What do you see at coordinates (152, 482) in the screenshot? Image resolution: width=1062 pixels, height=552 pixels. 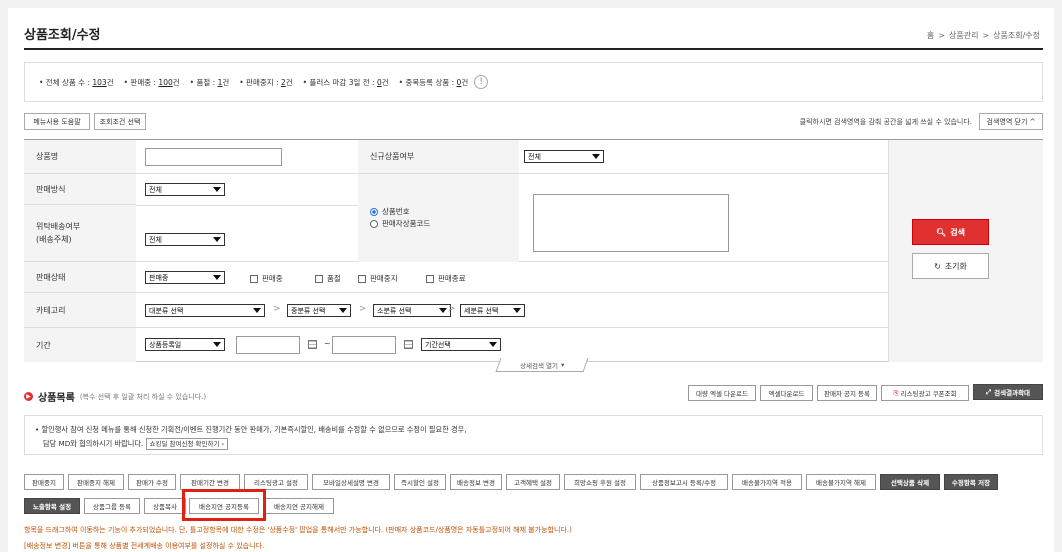 I see `action-price-edit: 판매가 수정` at bounding box center [152, 482].